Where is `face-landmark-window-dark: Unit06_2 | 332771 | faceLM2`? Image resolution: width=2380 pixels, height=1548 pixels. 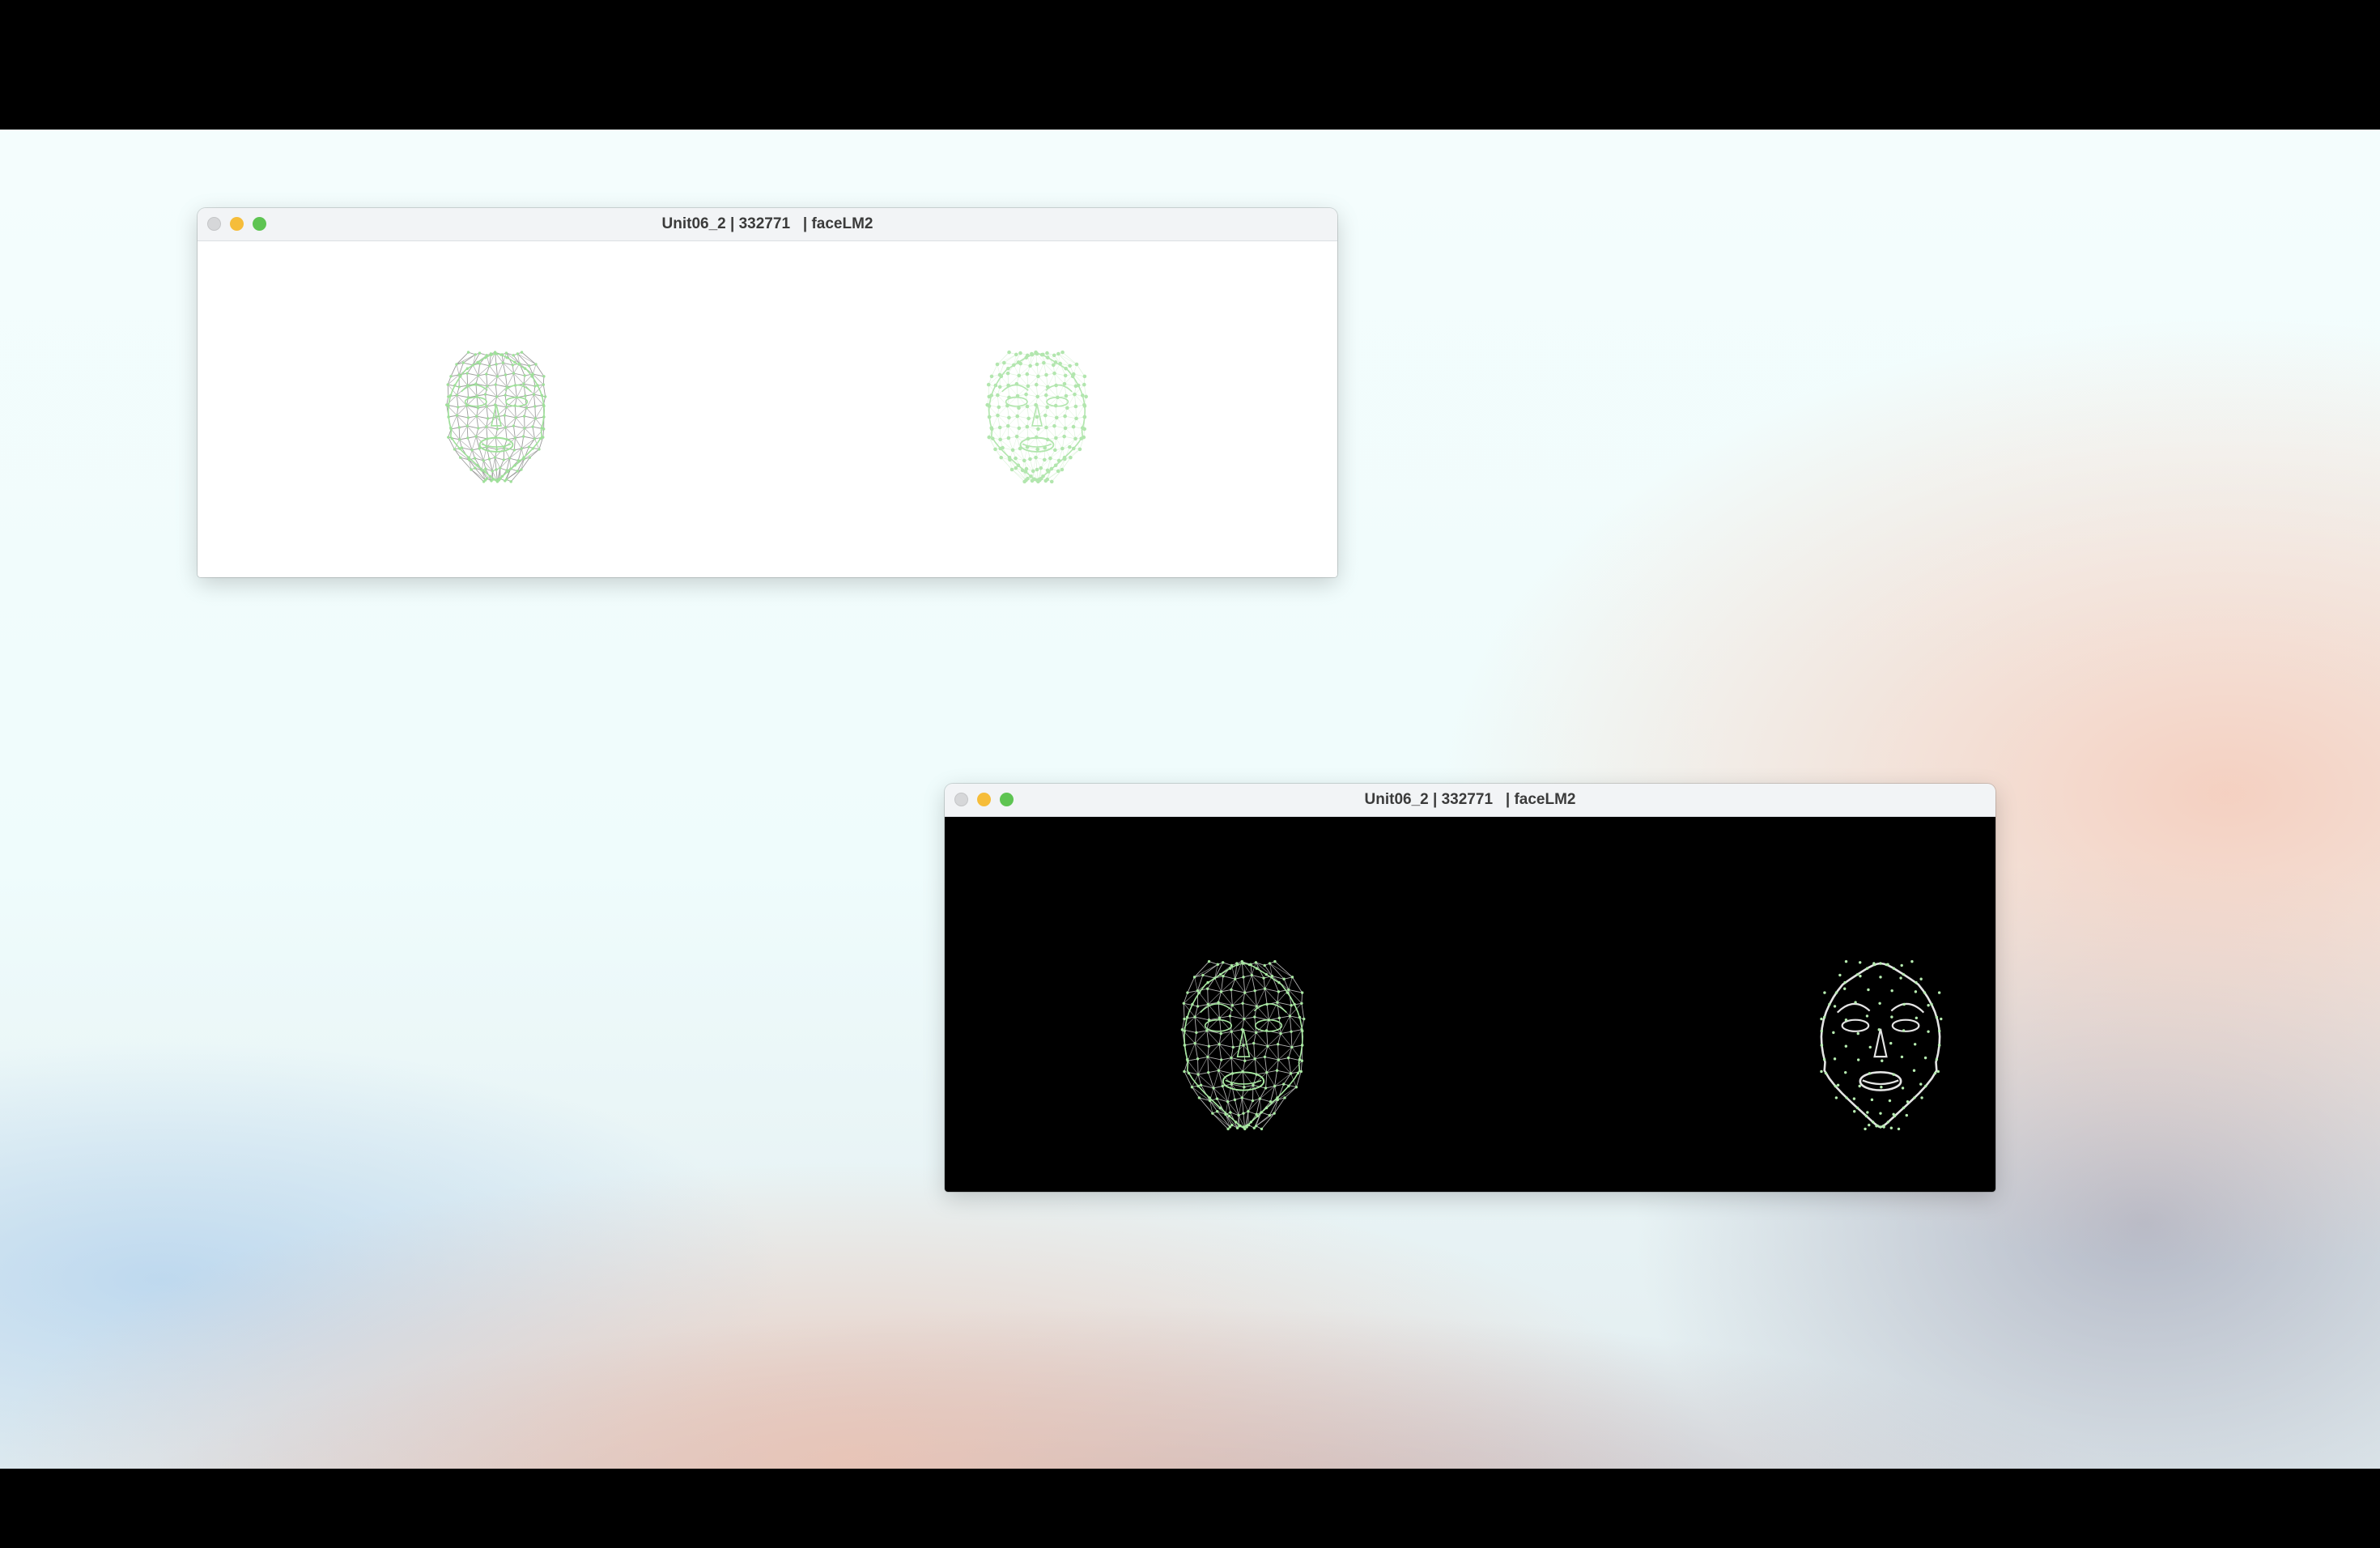 face-landmark-window-dark: Unit06_2 | 332771 | faceLM2 is located at coordinates (1470, 988).